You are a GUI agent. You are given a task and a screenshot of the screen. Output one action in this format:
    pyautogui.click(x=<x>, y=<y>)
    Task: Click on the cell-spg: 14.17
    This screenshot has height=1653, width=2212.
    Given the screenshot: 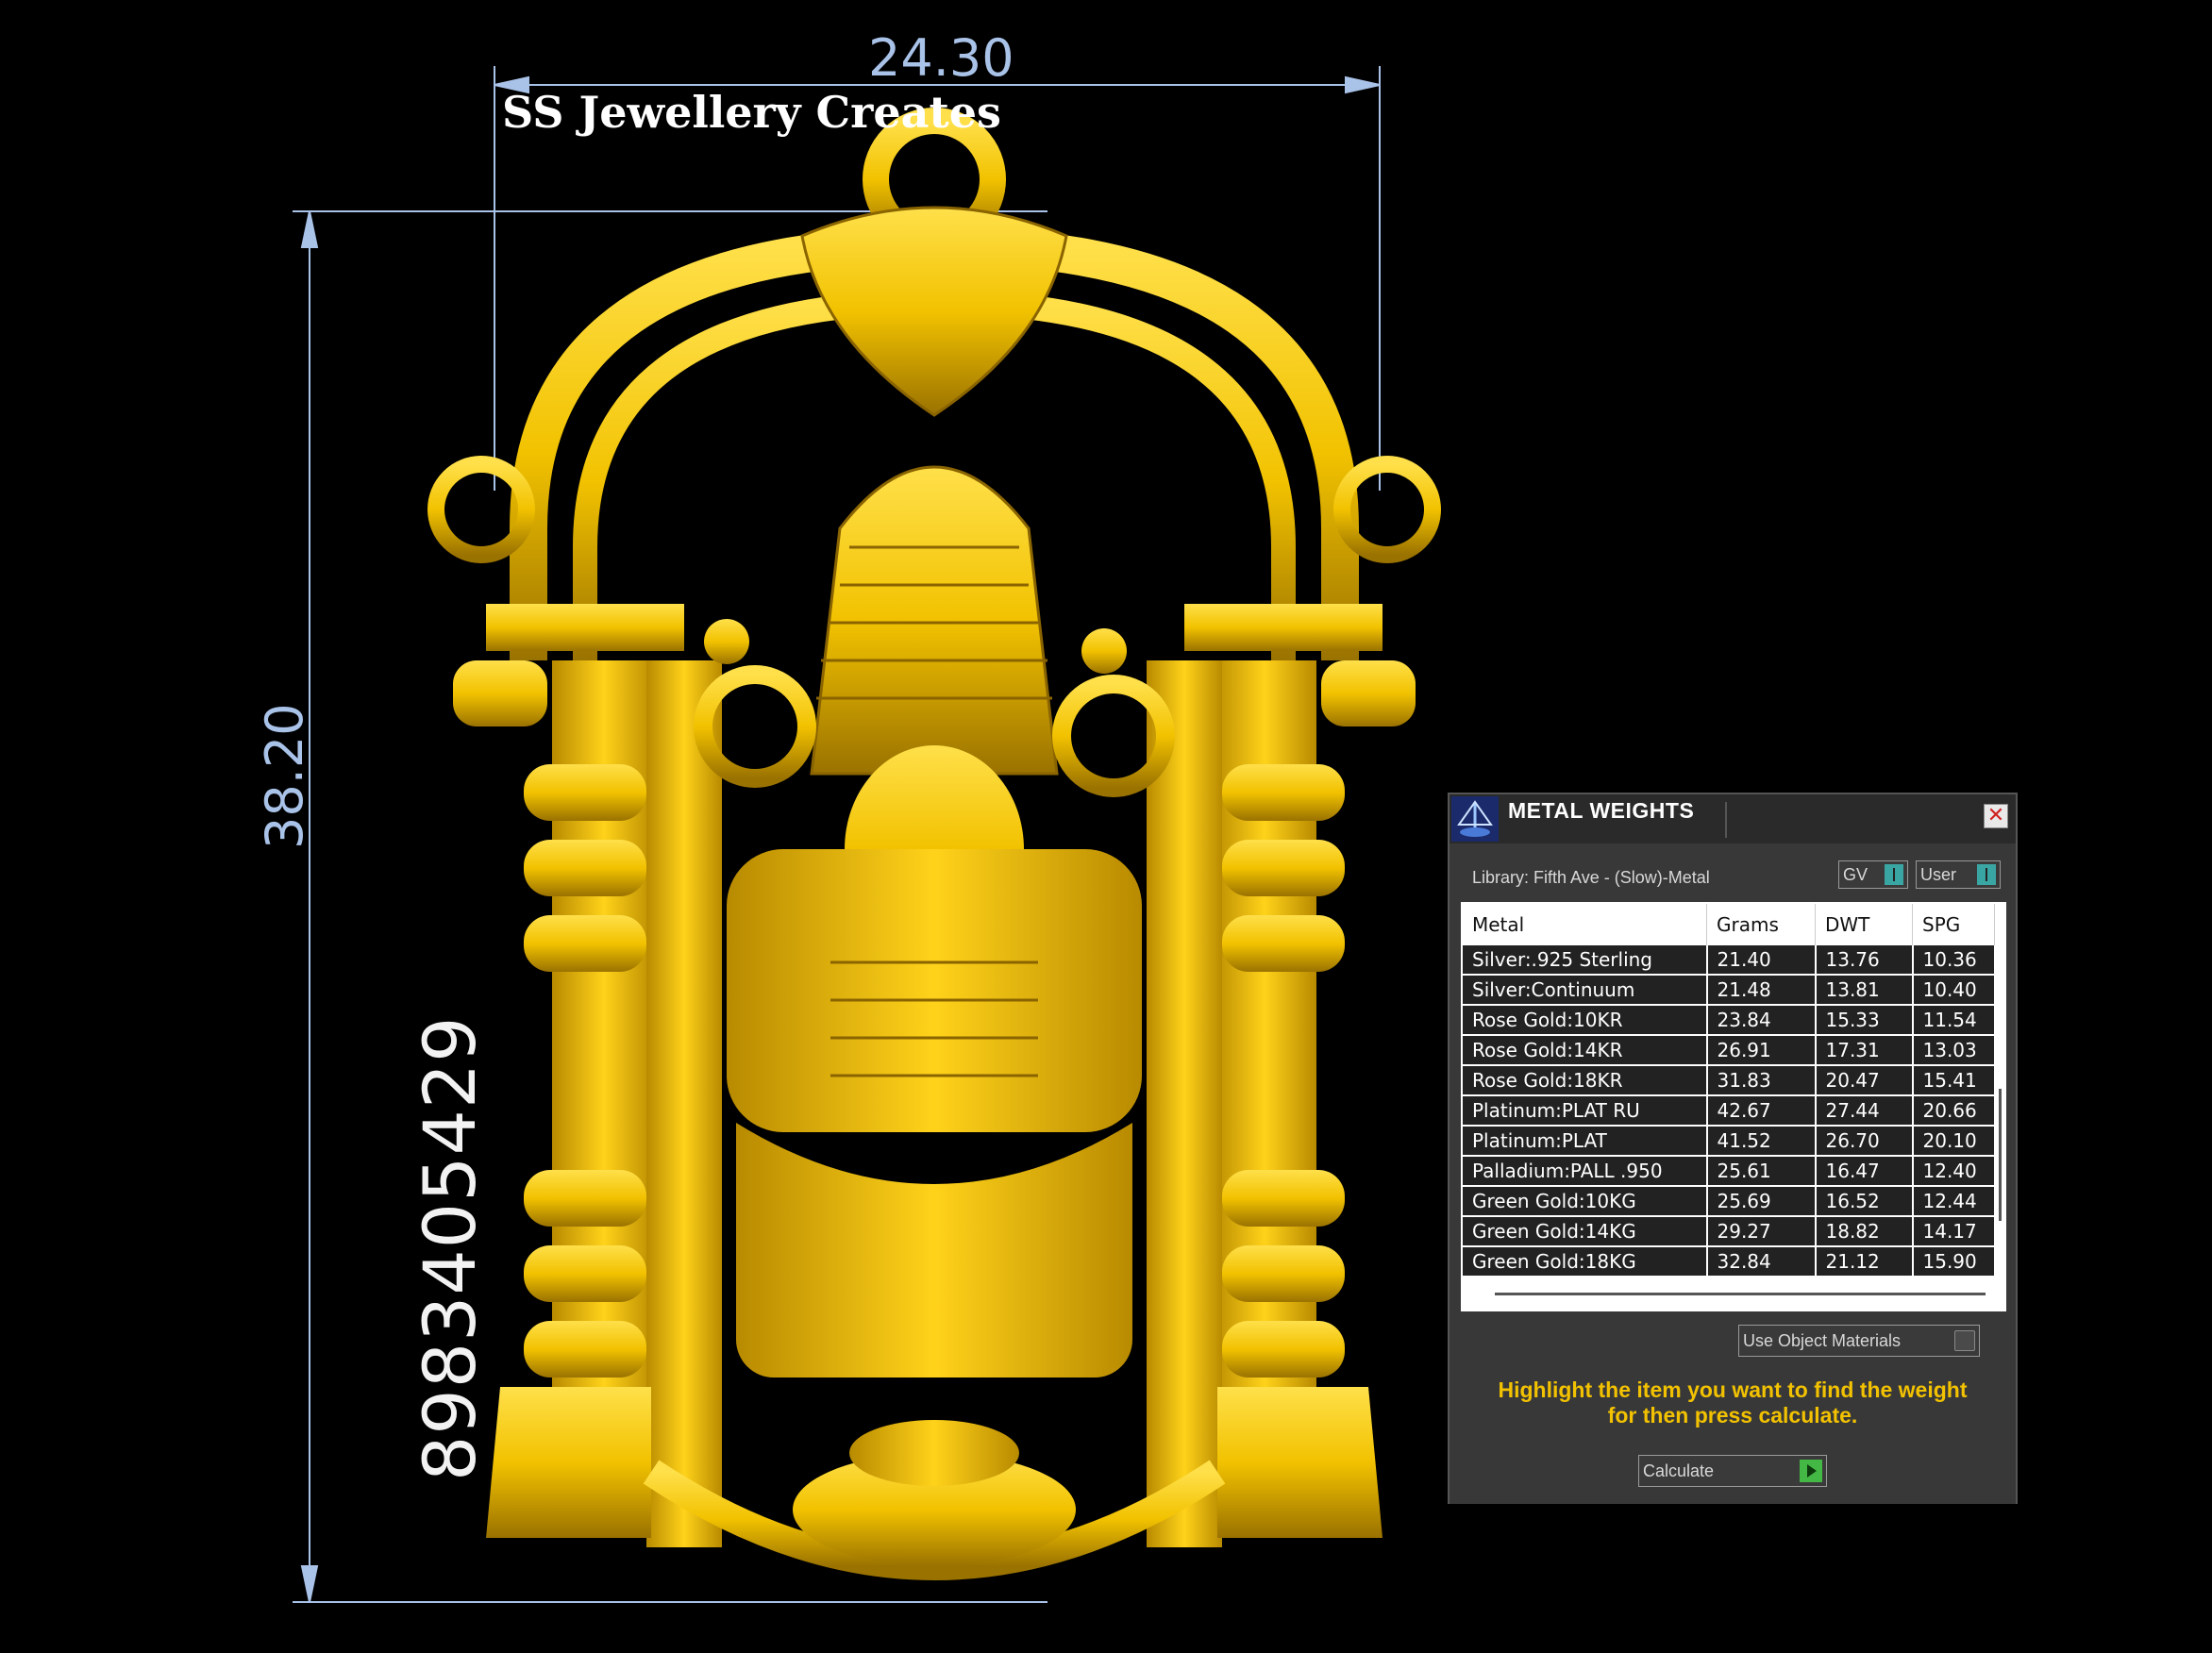 What is the action you would take?
    pyautogui.click(x=1954, y=1231)
    